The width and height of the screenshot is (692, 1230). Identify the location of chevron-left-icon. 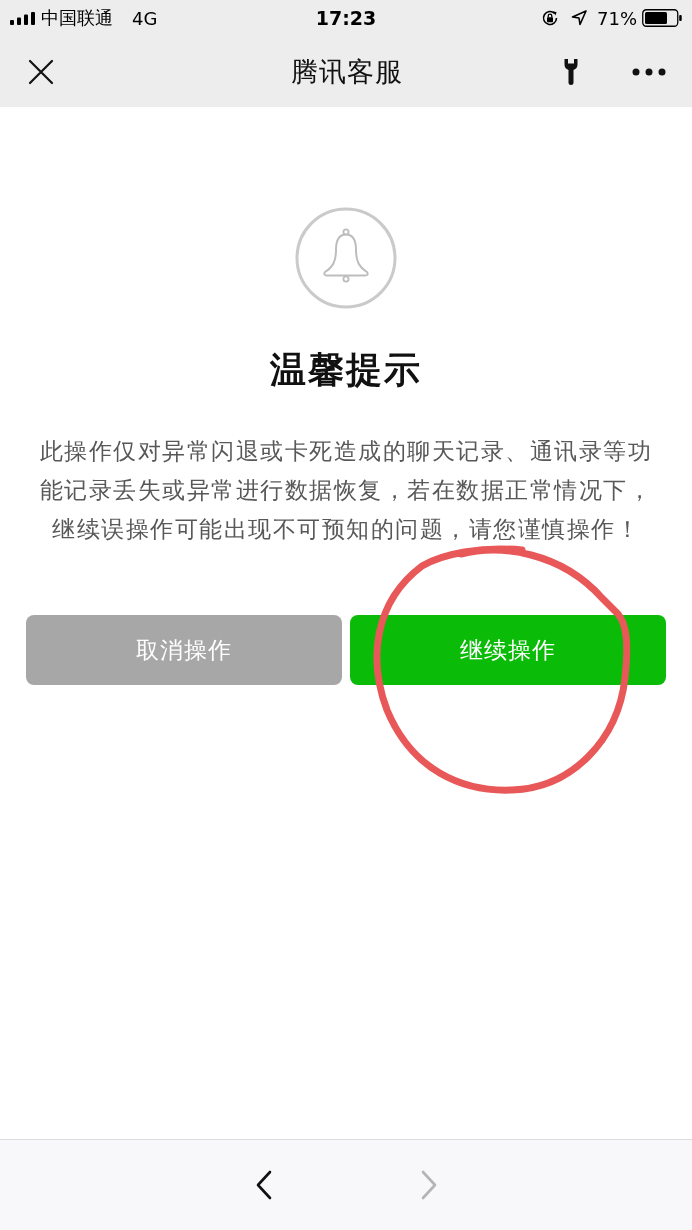
(263, 1185).